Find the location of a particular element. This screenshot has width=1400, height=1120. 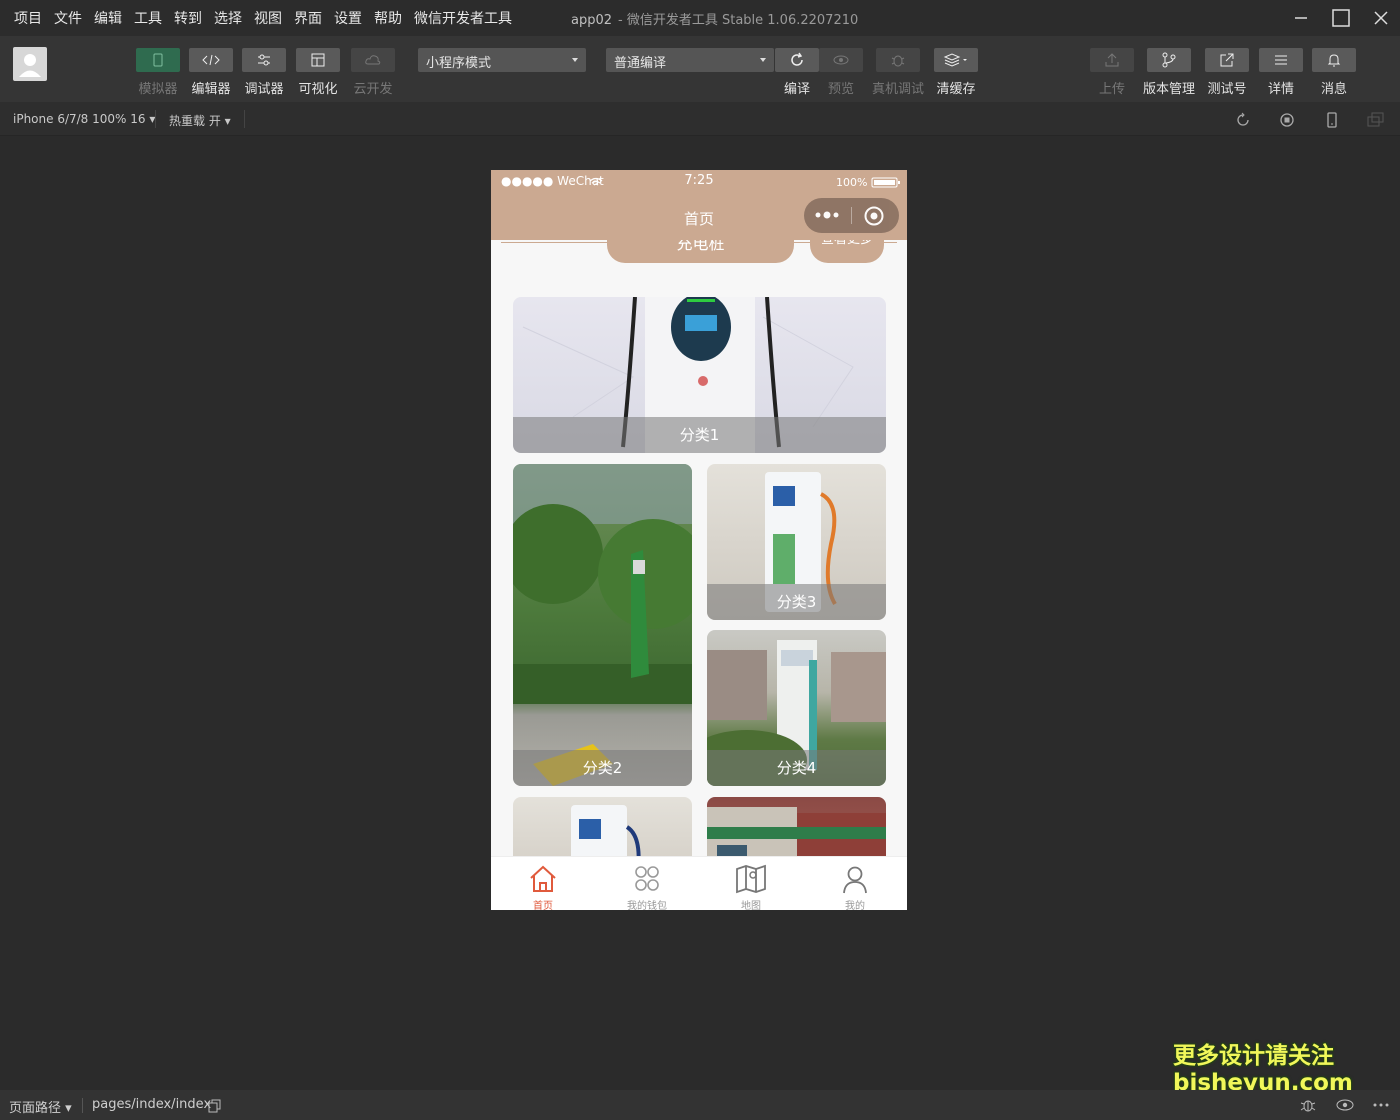

test-account-label: 测试号 is located at coordinates (1227, 89).